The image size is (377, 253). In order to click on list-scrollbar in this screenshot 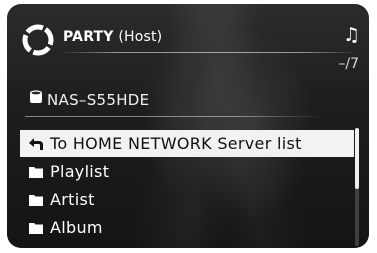, I will do `click(357, 187)`.